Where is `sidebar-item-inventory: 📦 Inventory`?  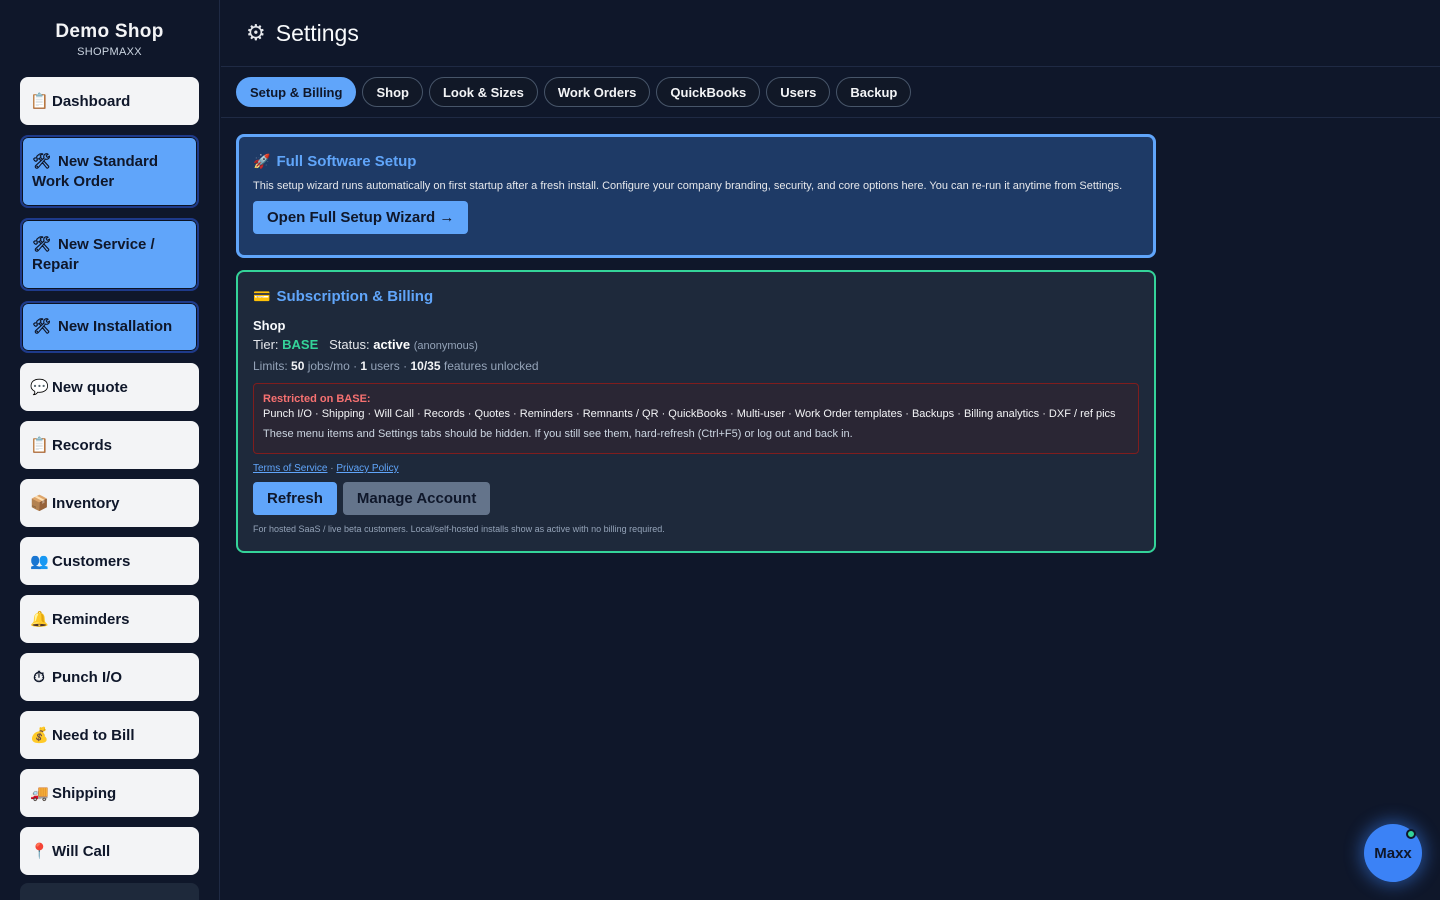 sidebar-item-inventory: 📦 Inventory is located at coordinates (109, 503).